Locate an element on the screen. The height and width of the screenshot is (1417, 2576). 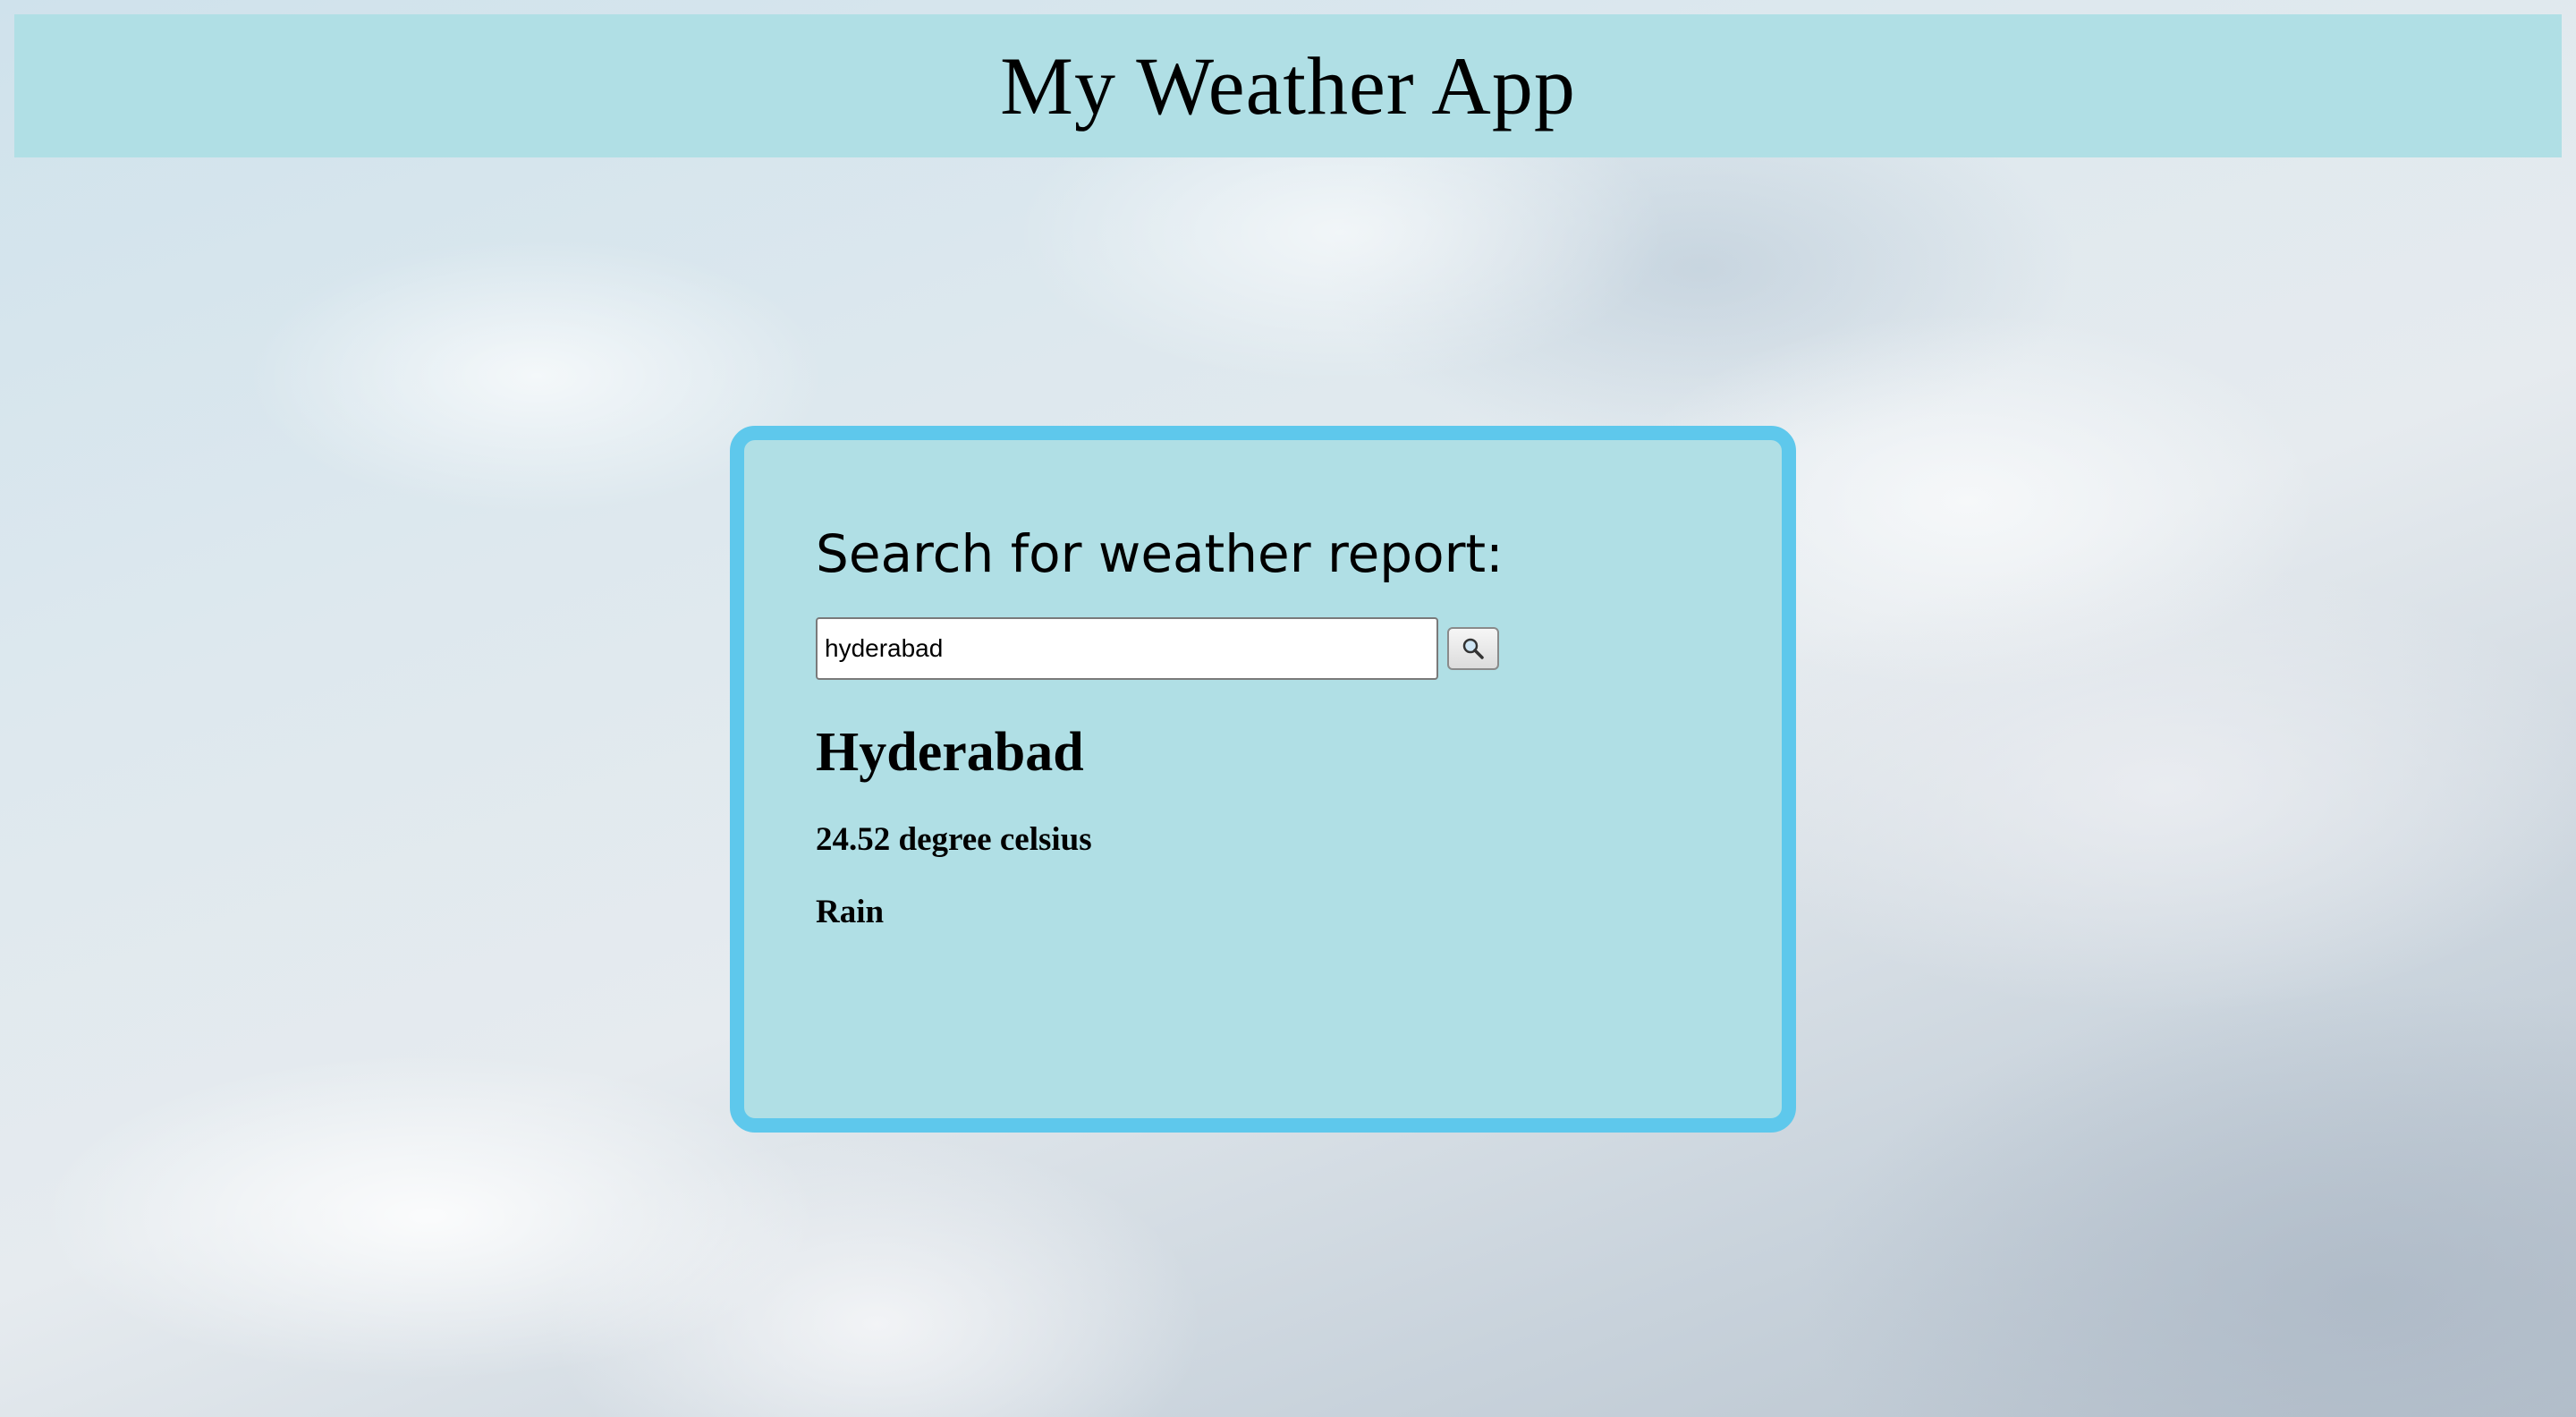
temperature: 24.52 degree celsius is located at coordinates (954, 840).